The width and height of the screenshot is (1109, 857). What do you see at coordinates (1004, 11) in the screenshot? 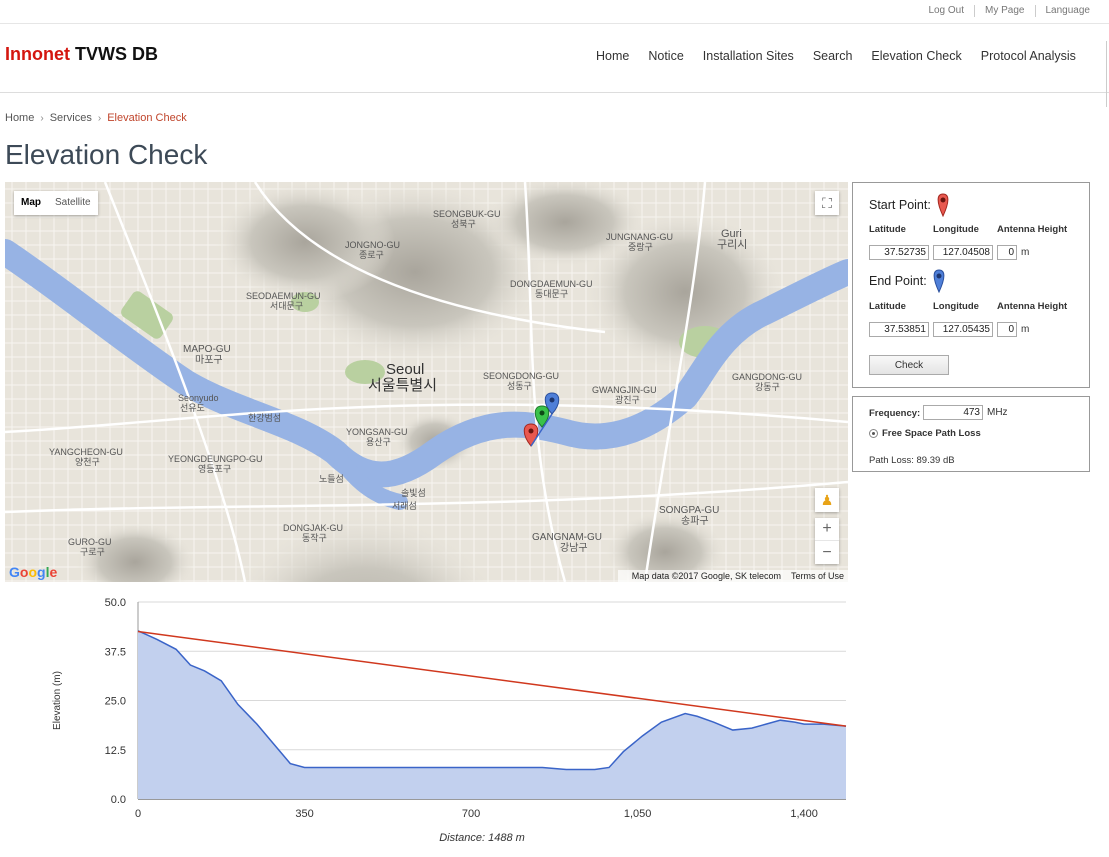
I see `mypage-link: My Page` at bounding box center [1004, 11].